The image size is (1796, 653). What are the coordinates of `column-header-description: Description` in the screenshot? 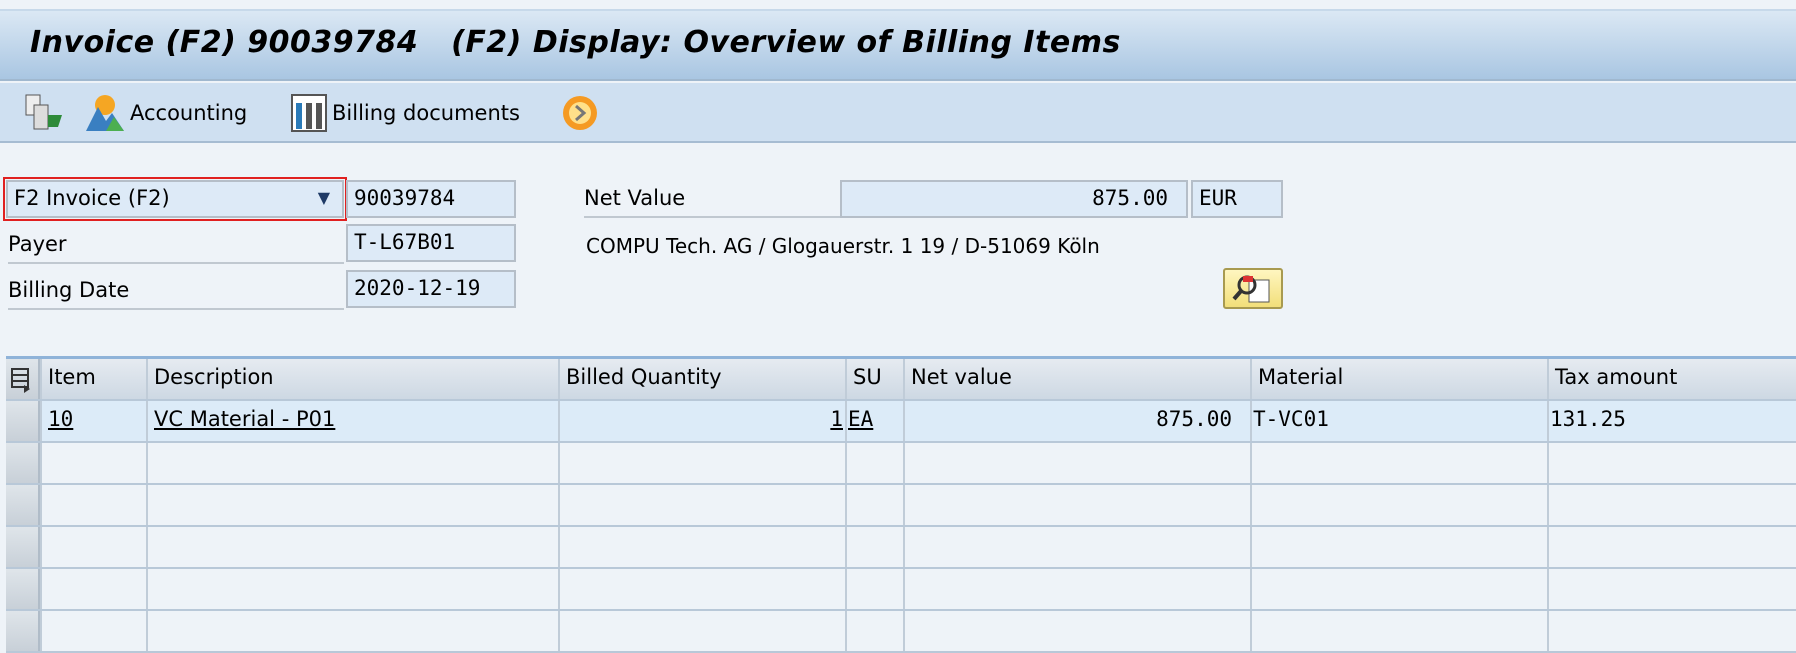 It's located at (352, 379).